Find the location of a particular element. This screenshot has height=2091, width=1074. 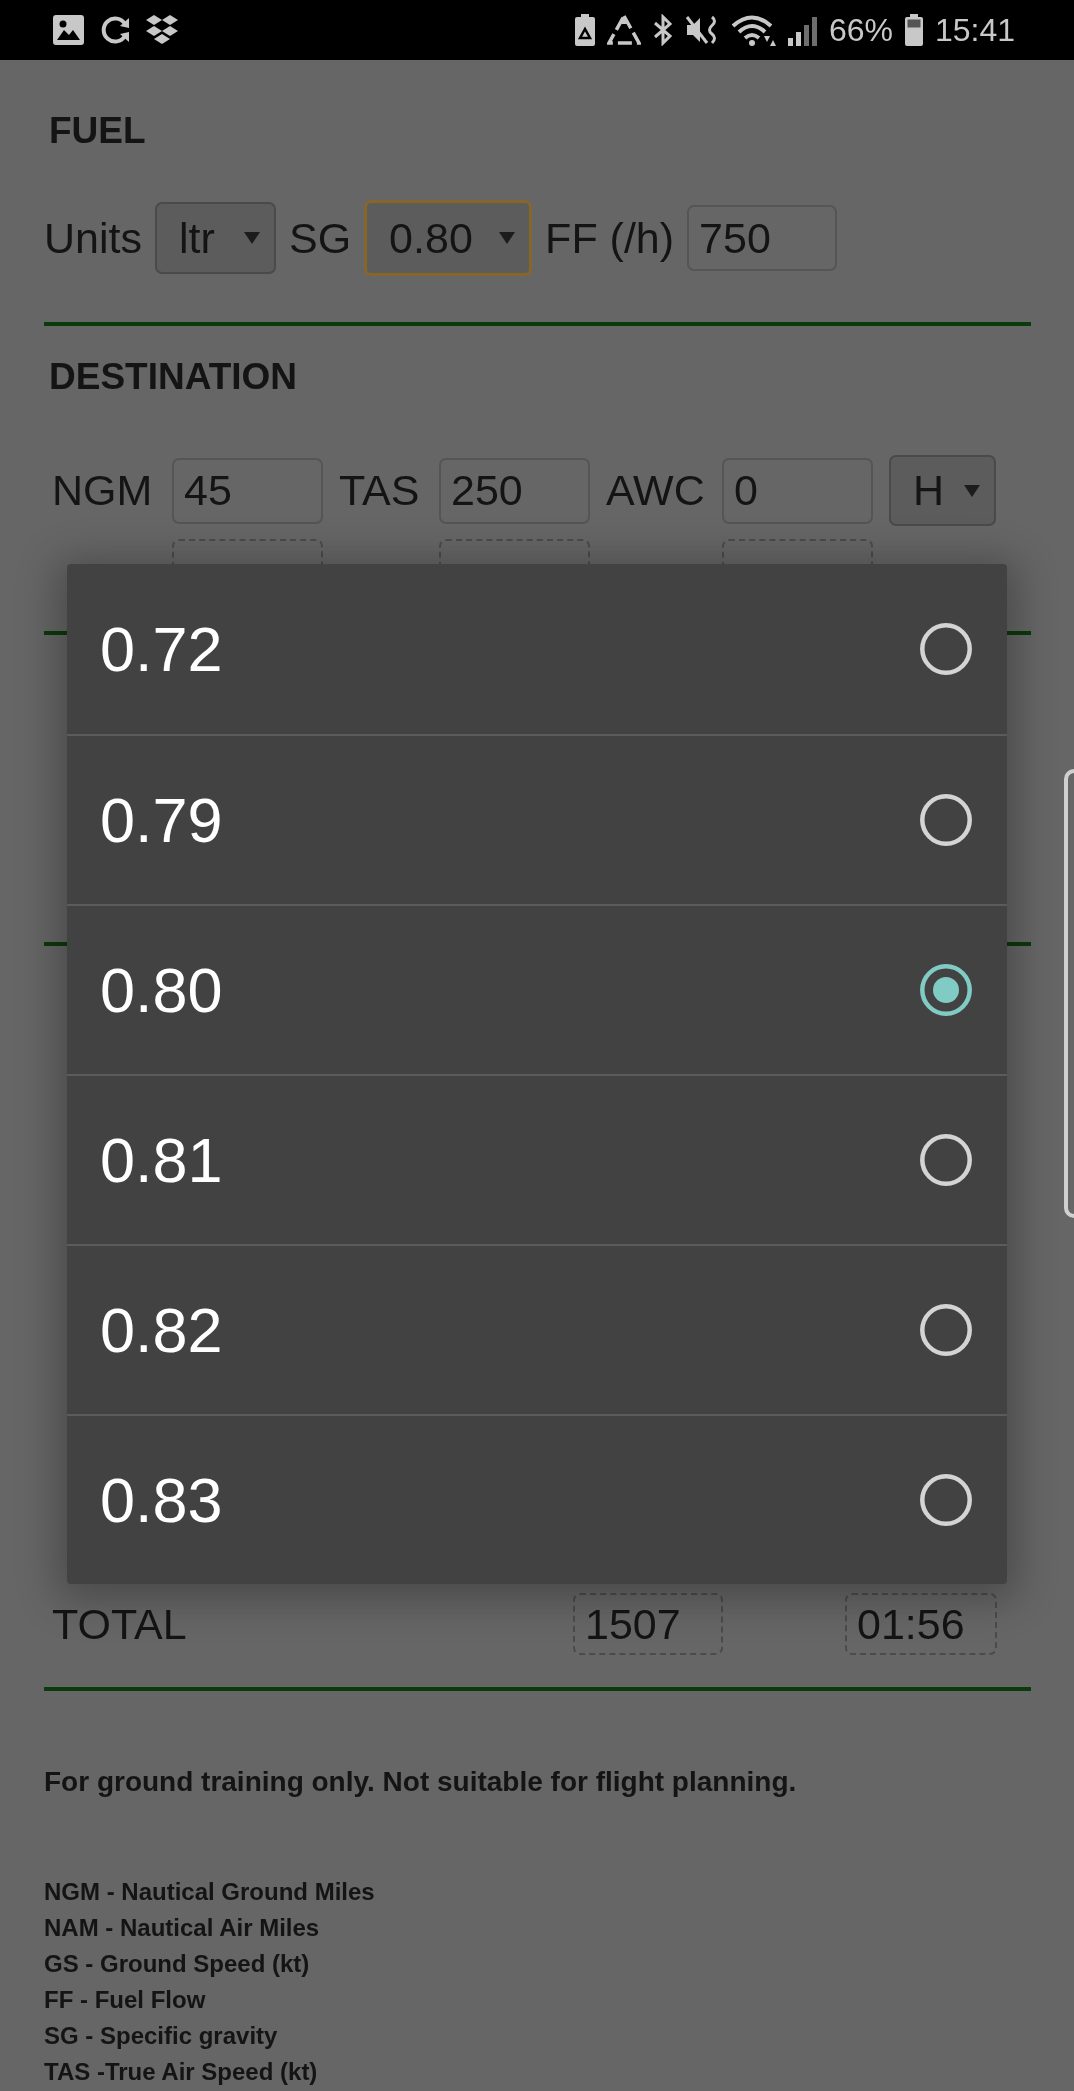

input-field: 0 is located at coordinates (797, 490).